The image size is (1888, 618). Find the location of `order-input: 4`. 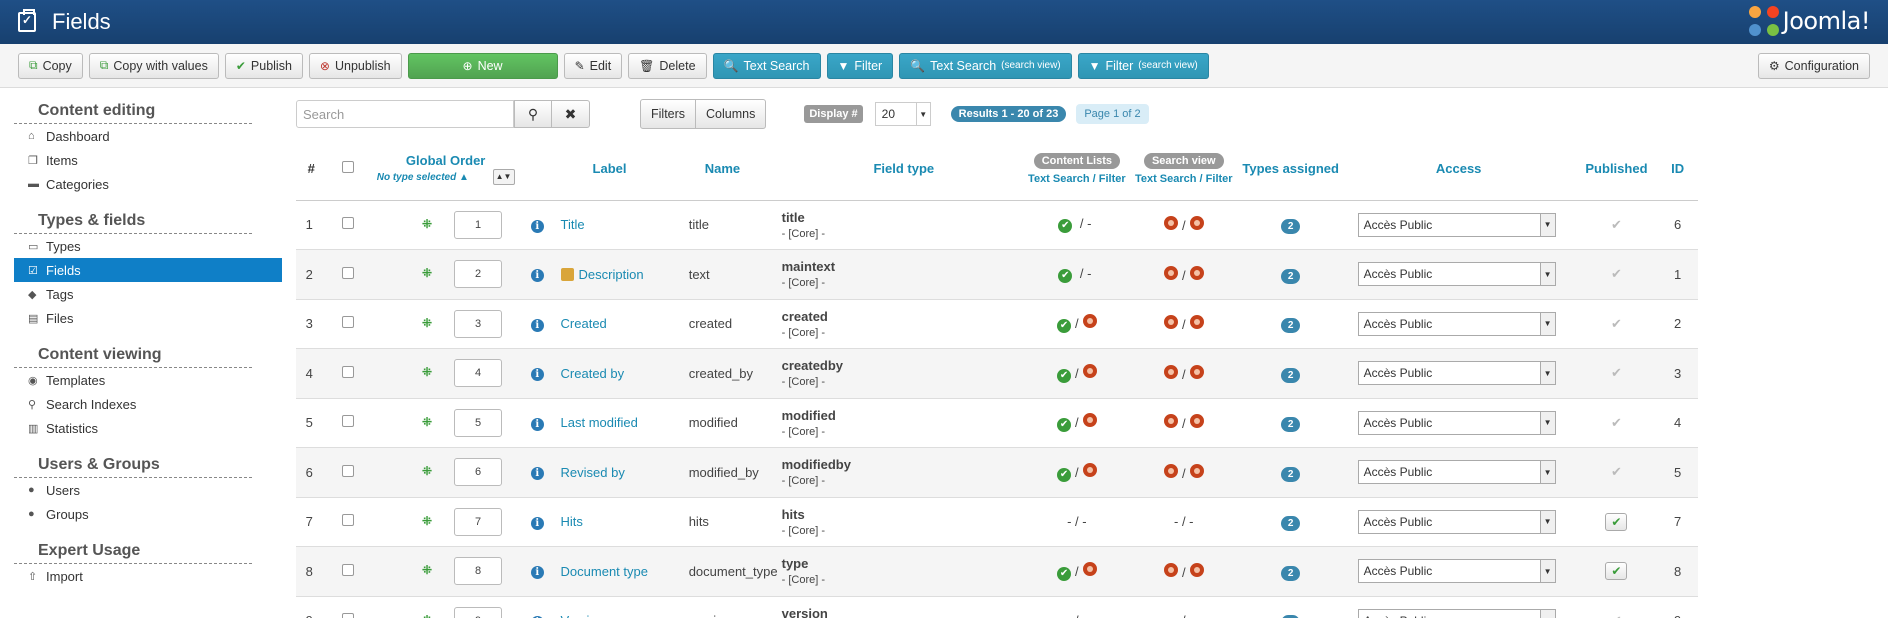

order-input: 4 is located at coordinates (478, 373).